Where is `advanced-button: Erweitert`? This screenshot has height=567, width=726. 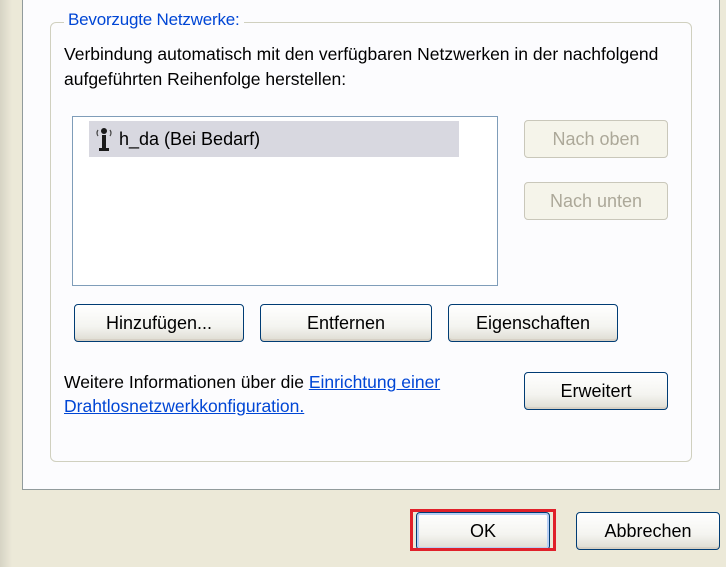
advanced-button: Erweitert is located at coordinates (596, 391).